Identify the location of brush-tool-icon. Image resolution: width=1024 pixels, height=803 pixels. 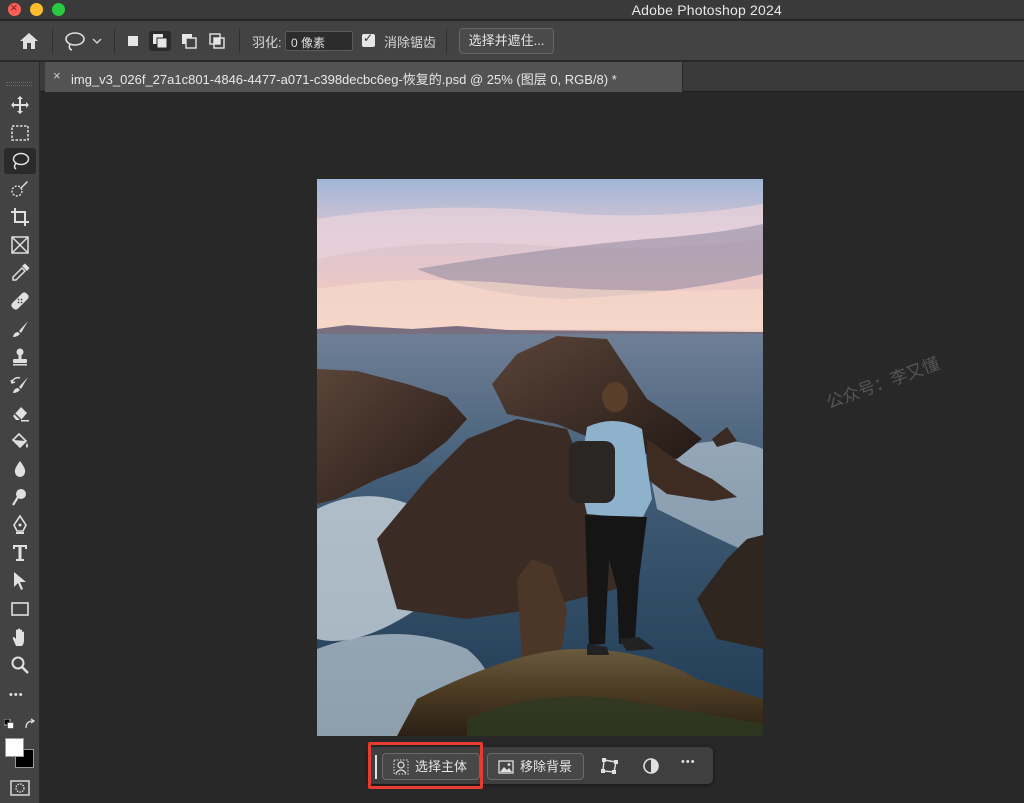
(20, 329).